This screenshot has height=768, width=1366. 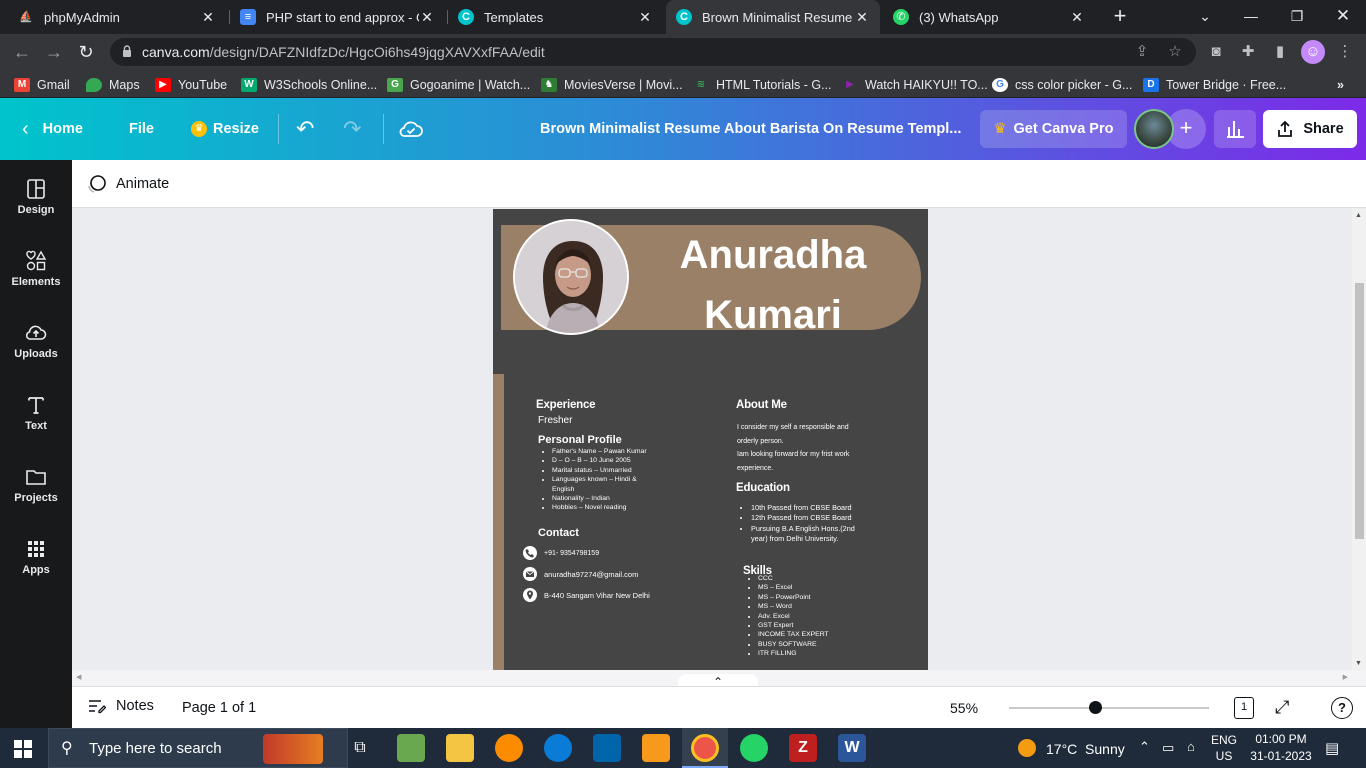 What do you see at coordinates (1313, 52) in the screenshot?
I see `profile-avatar: ☺` at bounding box center [1313, 52].